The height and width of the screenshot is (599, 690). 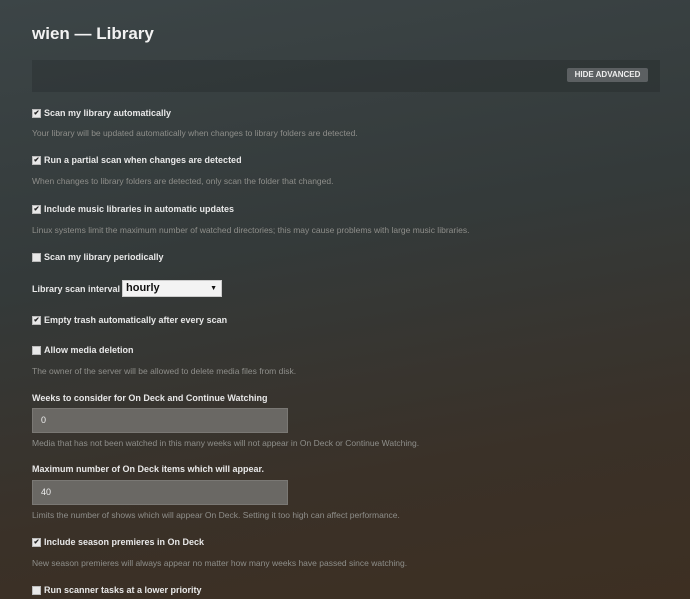 I want to click on max-items-input: 40, so click(x=160, y=492).